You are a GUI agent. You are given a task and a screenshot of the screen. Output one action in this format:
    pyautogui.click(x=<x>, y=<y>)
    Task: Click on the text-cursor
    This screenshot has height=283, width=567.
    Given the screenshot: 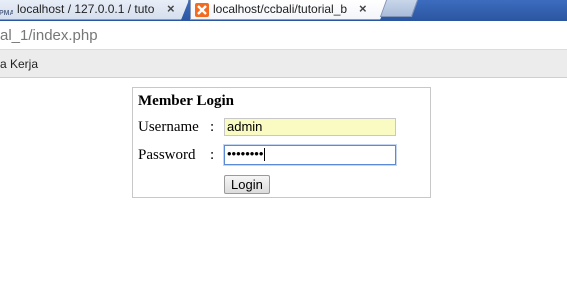 What is the action you would take?
    pyautogui.click(x=265, y=155)
    